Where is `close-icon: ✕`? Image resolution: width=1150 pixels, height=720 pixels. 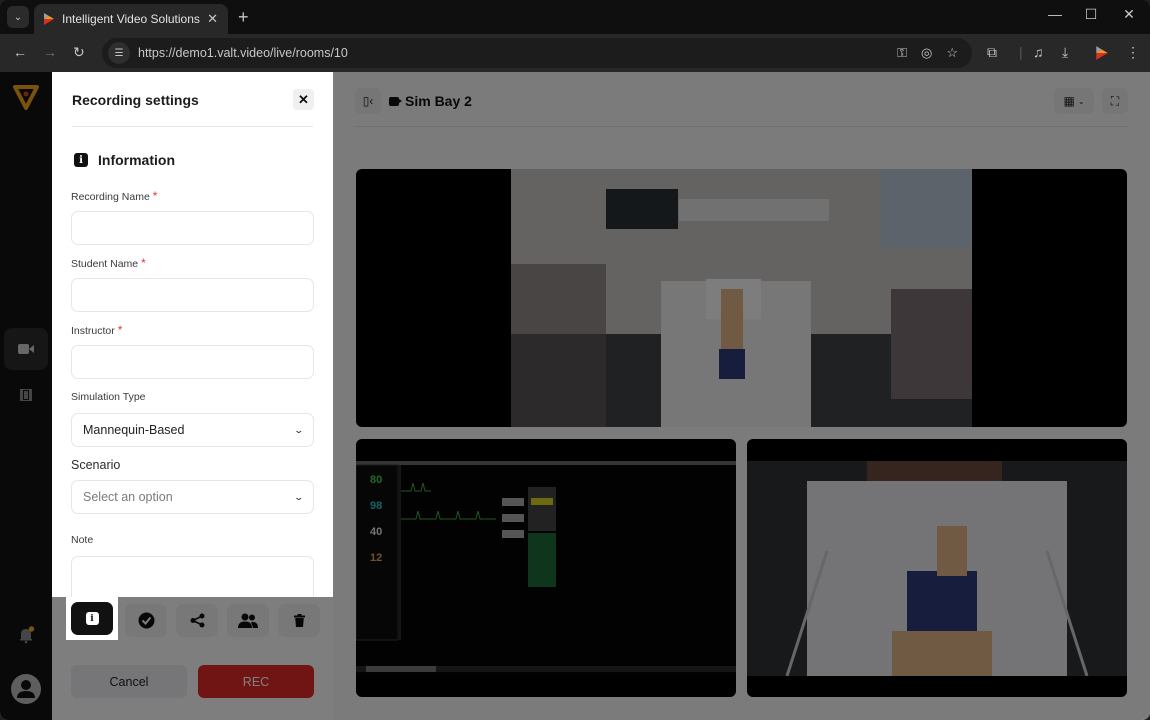 close-icon: ✕ is located at coordinates (303, 99).